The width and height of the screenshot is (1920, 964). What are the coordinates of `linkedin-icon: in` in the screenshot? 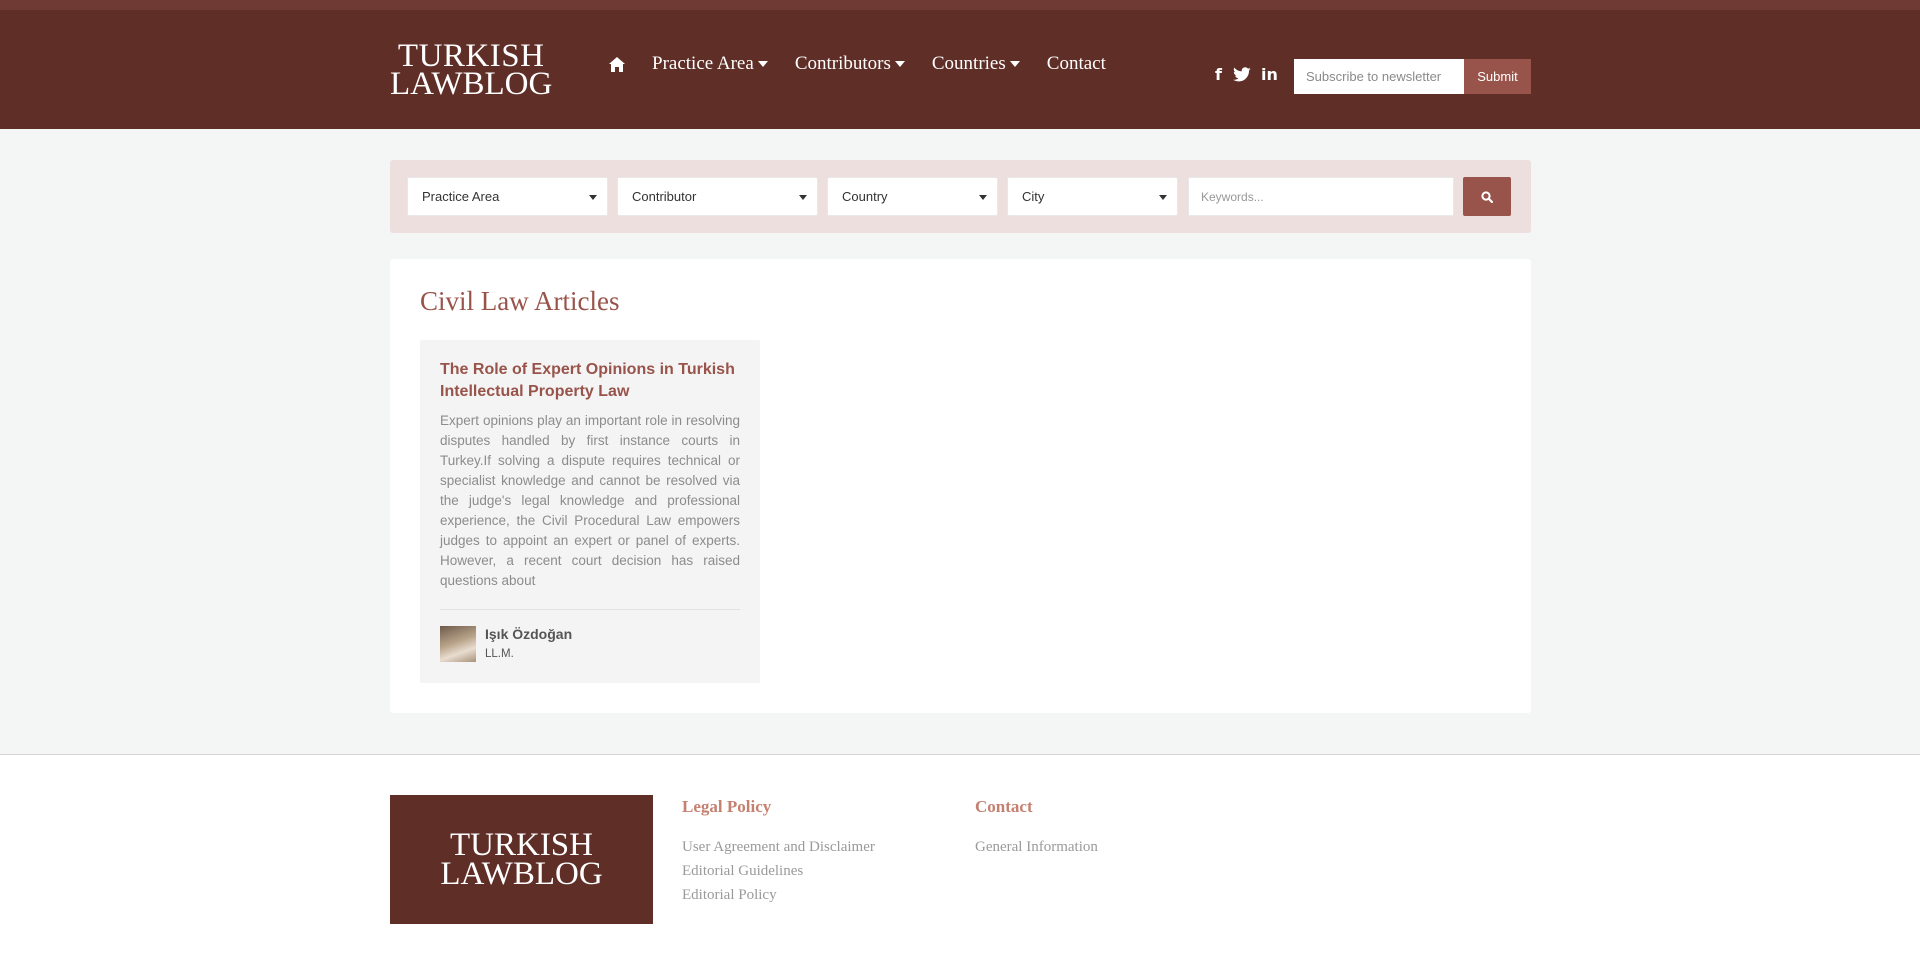 It's located at (1269, 74).